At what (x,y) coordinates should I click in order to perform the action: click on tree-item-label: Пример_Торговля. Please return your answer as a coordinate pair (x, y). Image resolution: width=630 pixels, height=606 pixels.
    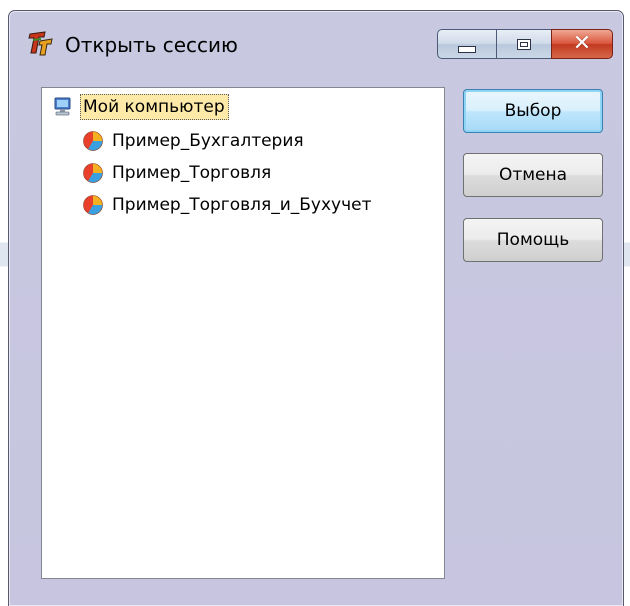
    Looking at the image, I should click on (192, 173).